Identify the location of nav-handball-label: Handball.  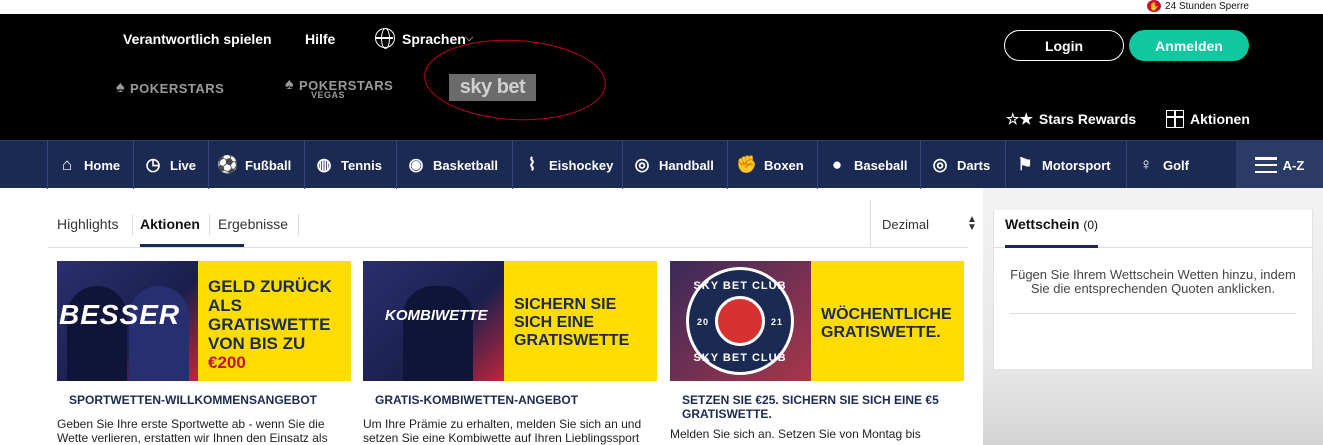
(686, 165).